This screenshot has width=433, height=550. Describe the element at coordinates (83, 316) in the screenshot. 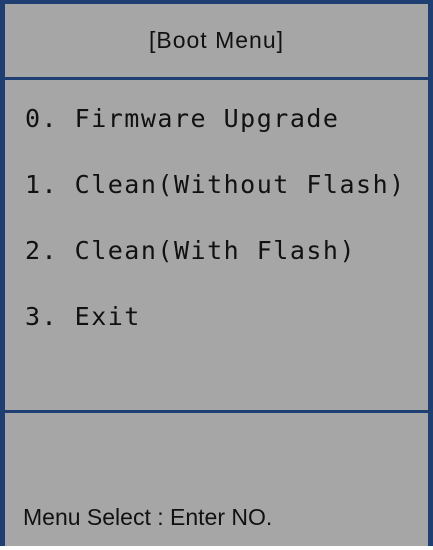

I see `menu-item-exit: 3. Exit` at that location.